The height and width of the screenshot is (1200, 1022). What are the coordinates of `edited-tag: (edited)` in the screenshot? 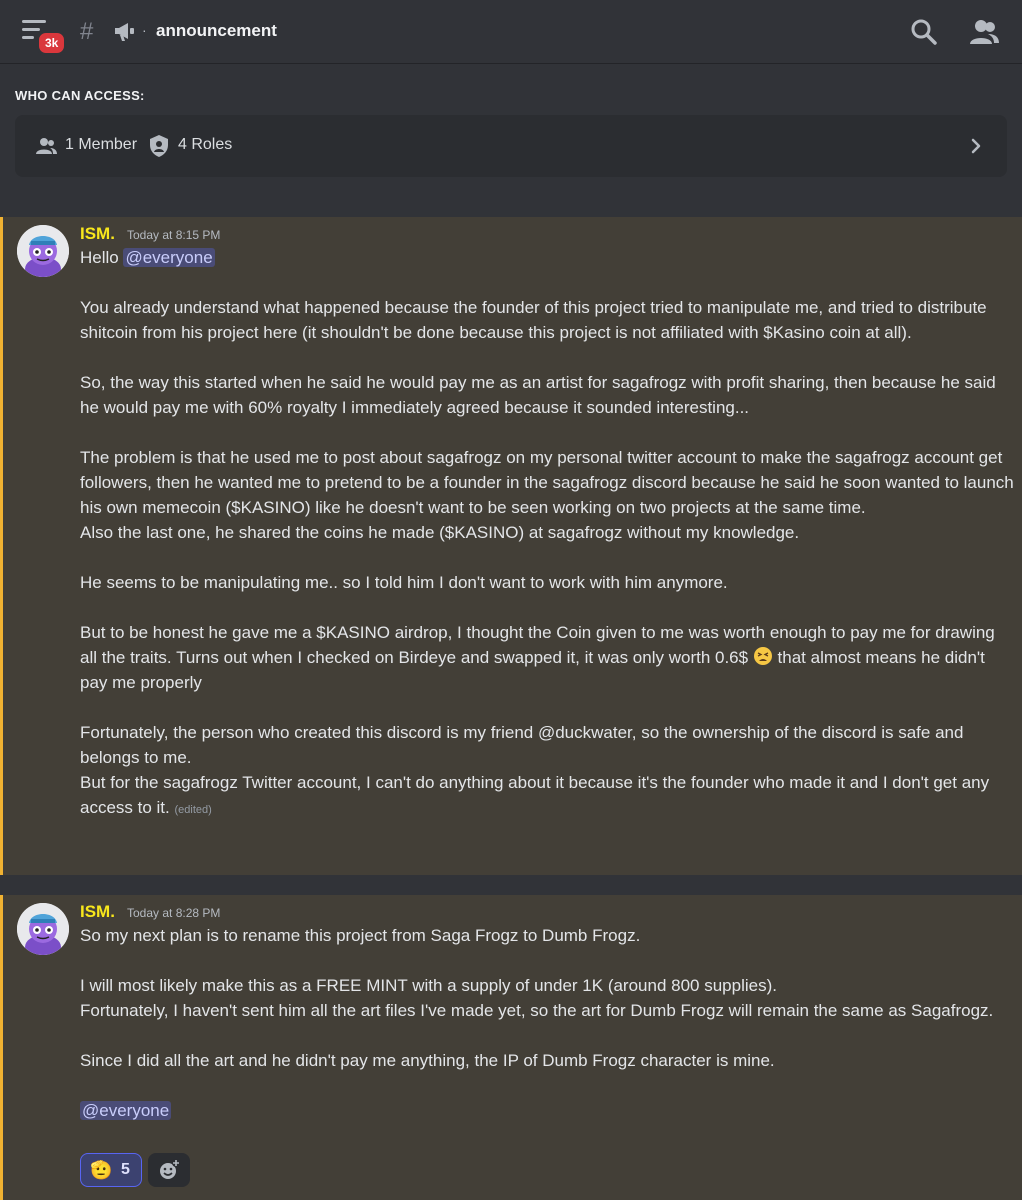 It's located at (193, 810).